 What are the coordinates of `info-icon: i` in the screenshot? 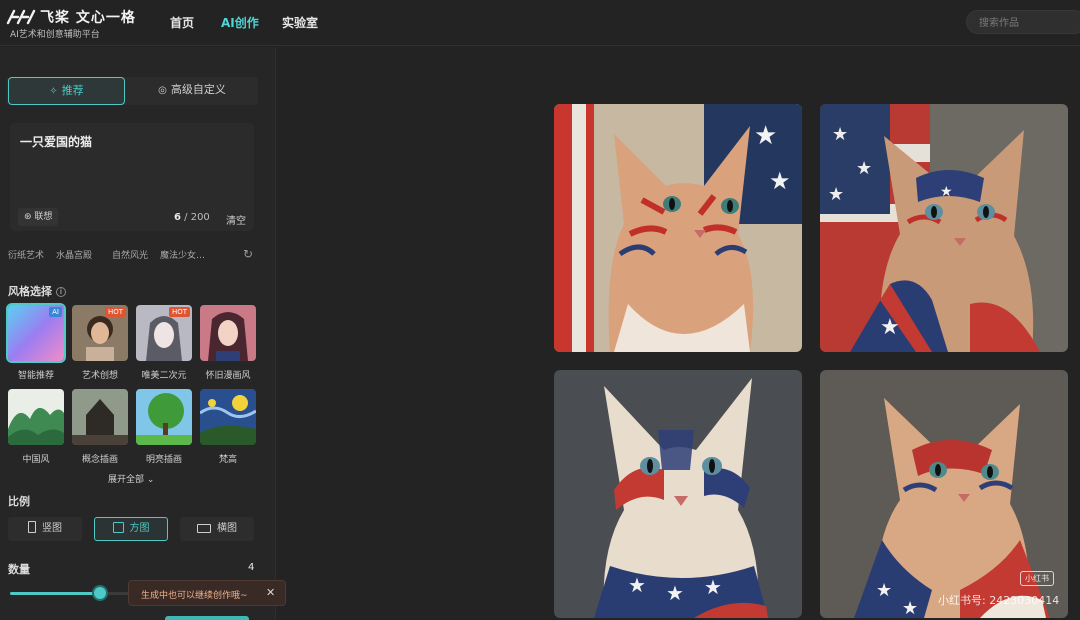 It's located at (61, 292).